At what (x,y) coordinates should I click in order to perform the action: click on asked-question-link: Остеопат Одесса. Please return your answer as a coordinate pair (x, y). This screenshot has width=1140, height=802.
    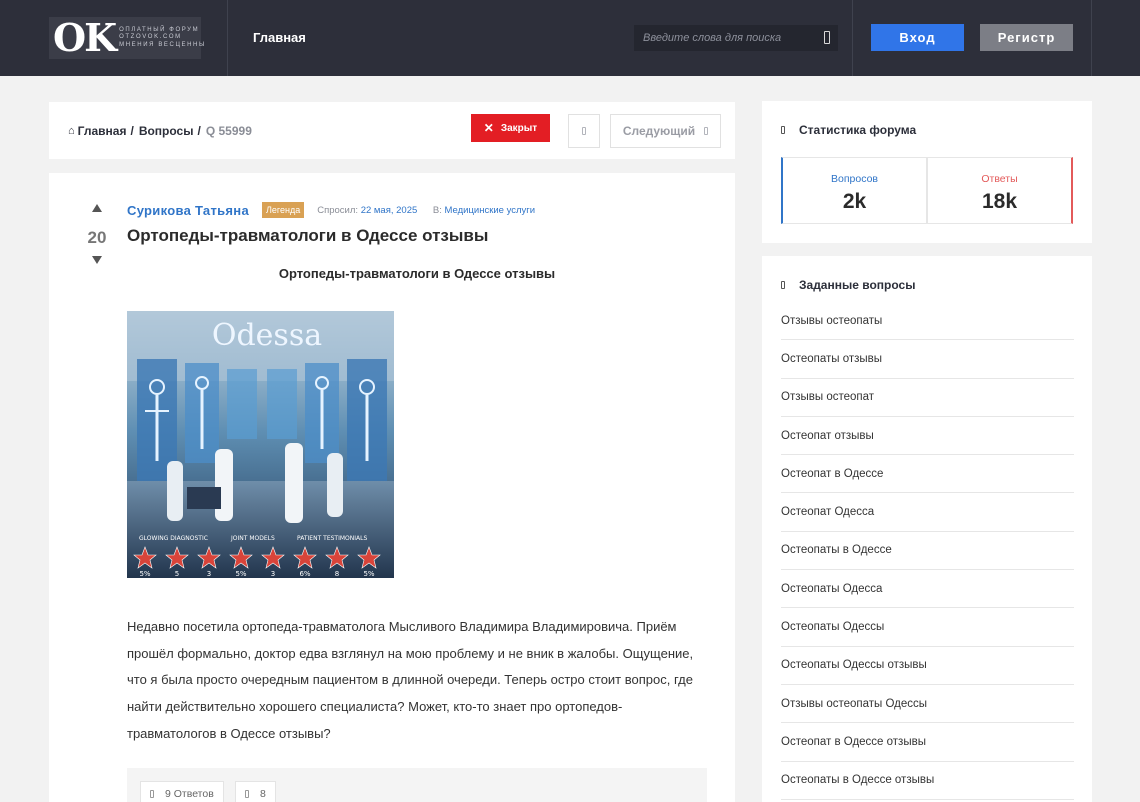
    Looking at the image, I should click on (927, 512).